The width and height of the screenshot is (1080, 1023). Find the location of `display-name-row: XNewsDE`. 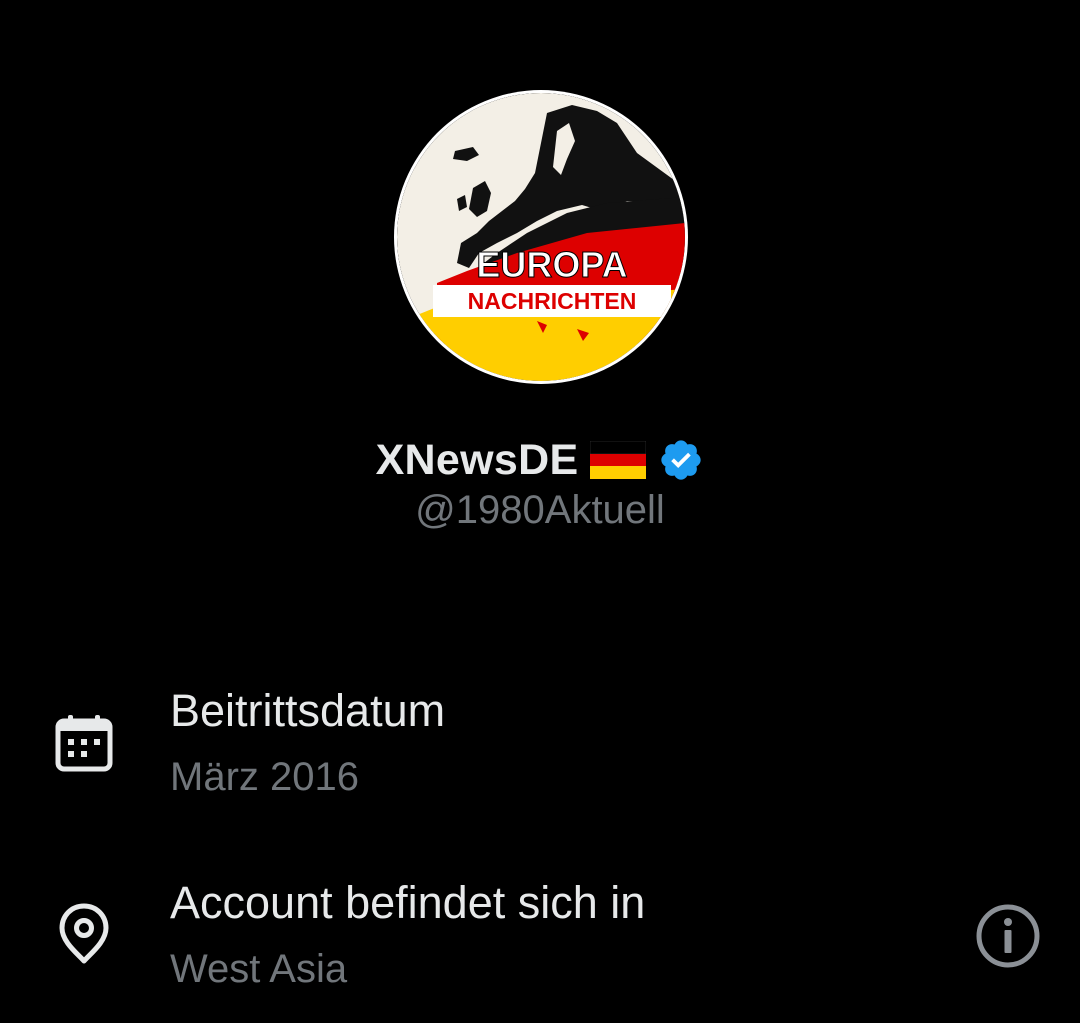

display-name-row: XNewsDE is located at coordinates (540, 460).